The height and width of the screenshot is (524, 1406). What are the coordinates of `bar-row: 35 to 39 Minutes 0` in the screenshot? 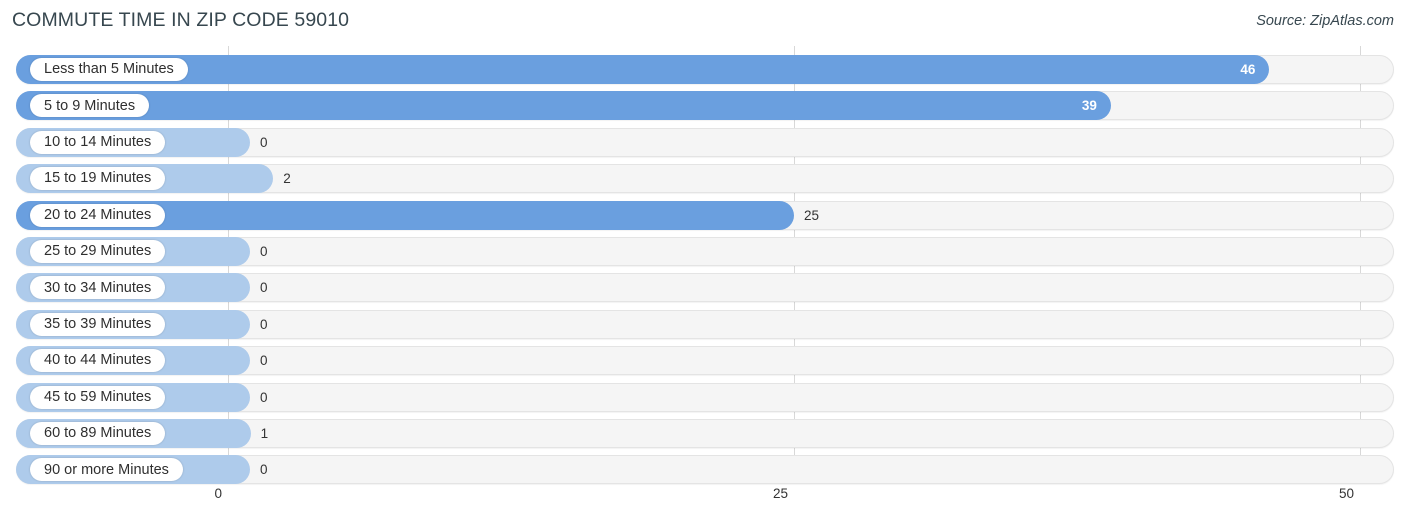 It's located at (705, 324).